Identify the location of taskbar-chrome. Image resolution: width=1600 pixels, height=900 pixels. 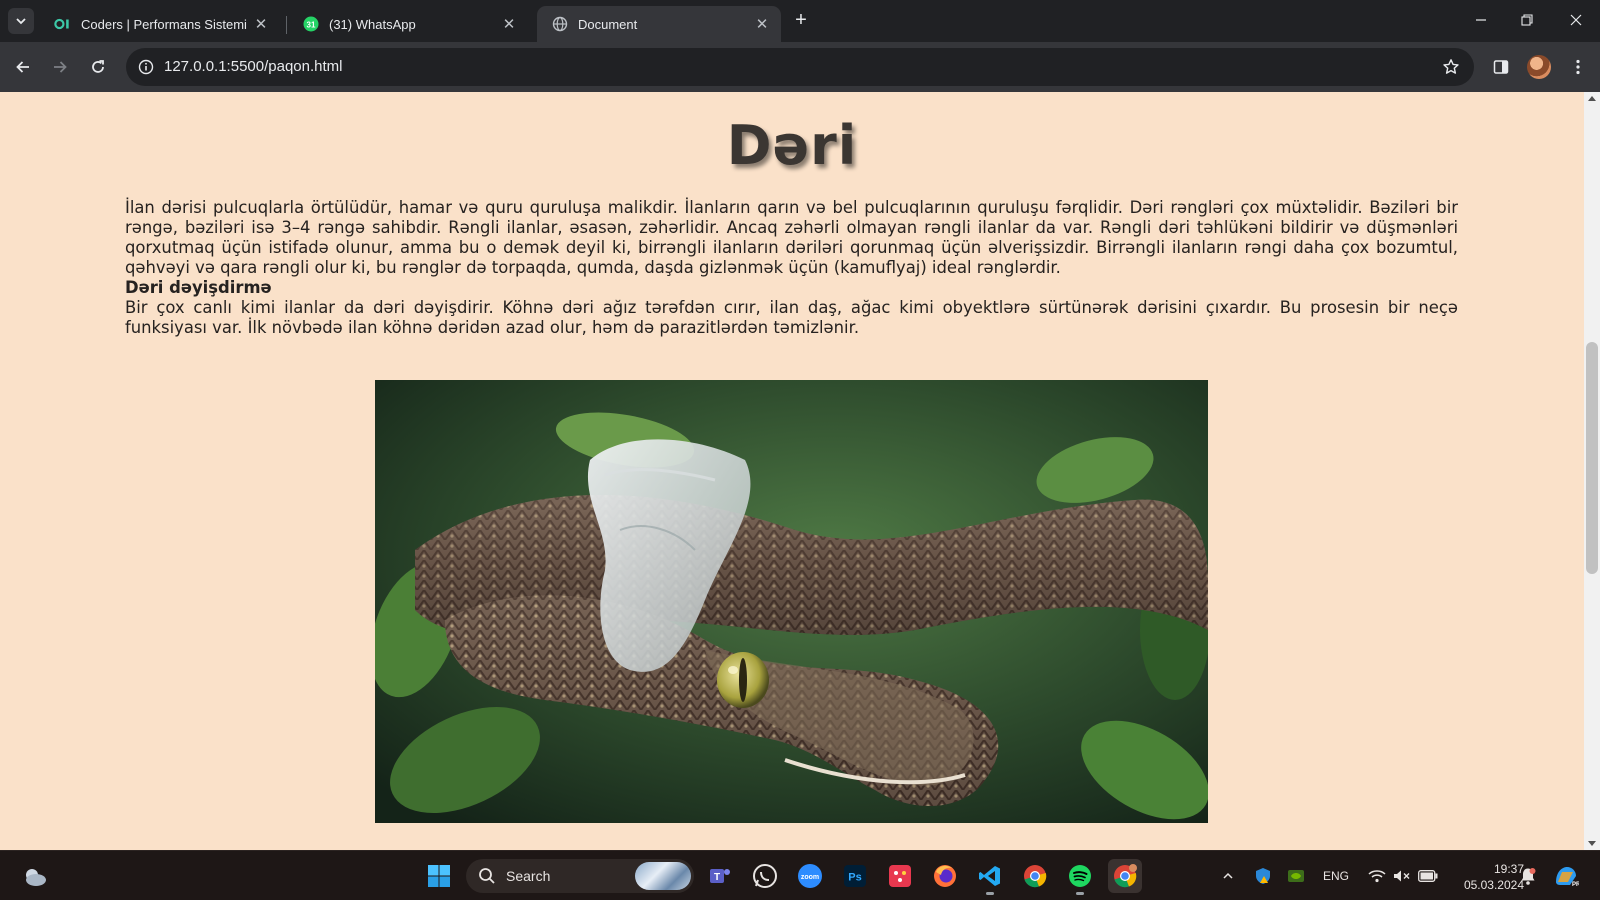
(1035, 876).